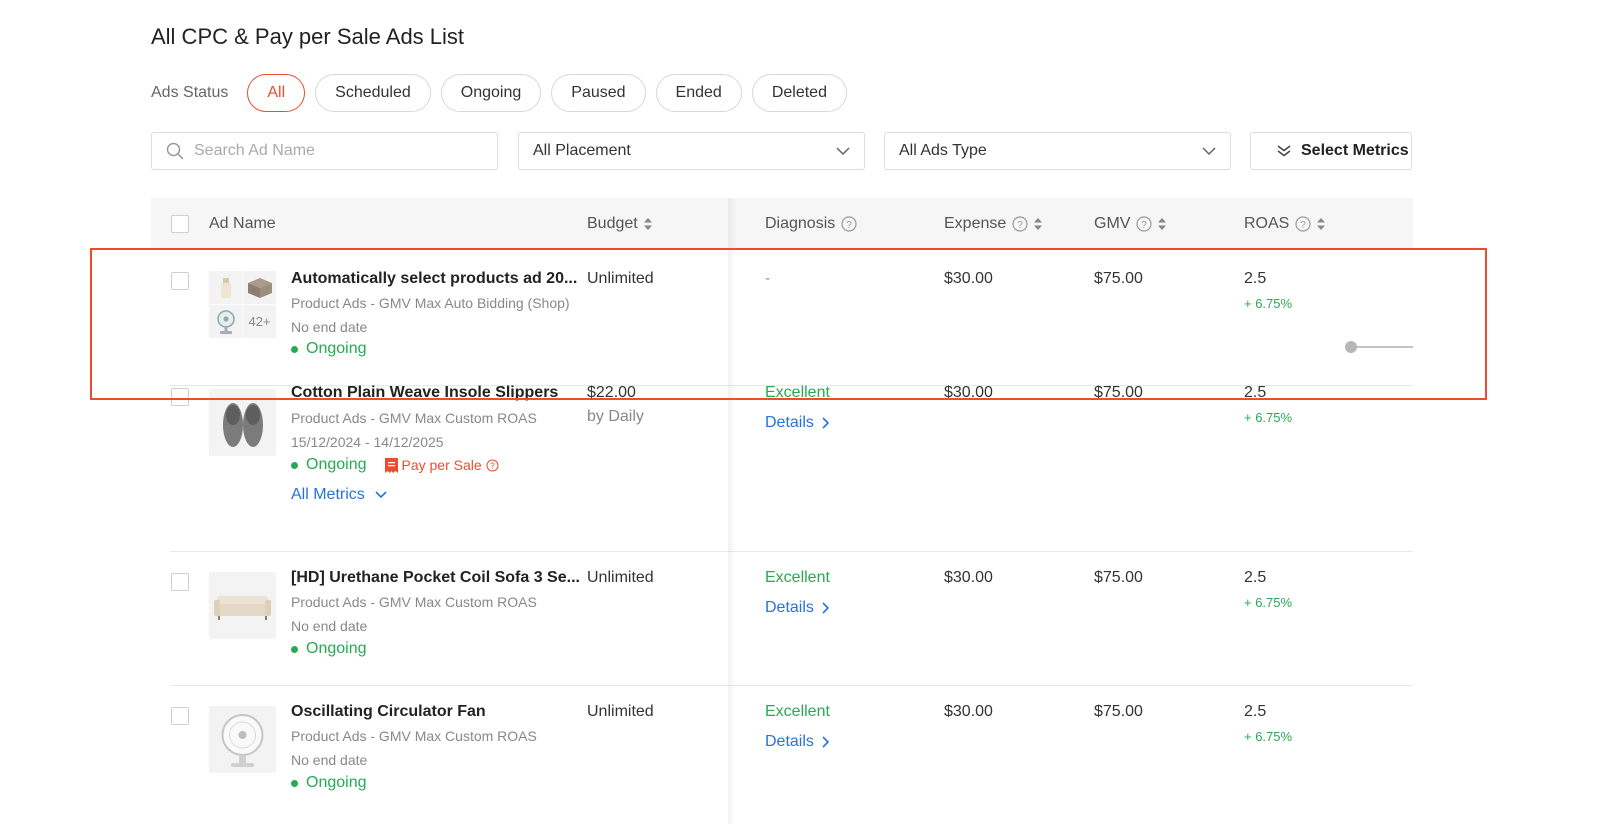 This screenshot has height=824, width=1600. What do you see at coordinates (993, 224) in the screenshot?
I see `header-expense: Expense ?` at bounding box center [993, 224].